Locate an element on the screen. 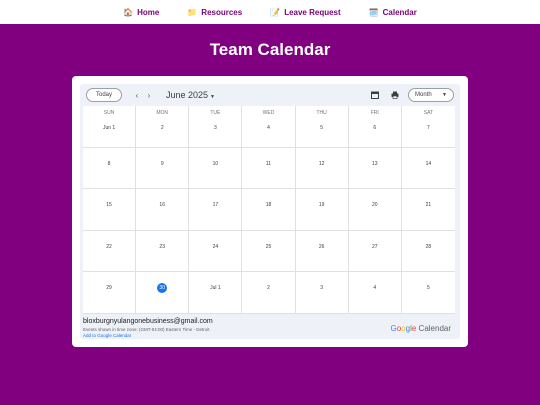 Image resolution: width=540 pixels, height=405 pixels. day-number: Jul 1 is located at coordinates (215, 288).